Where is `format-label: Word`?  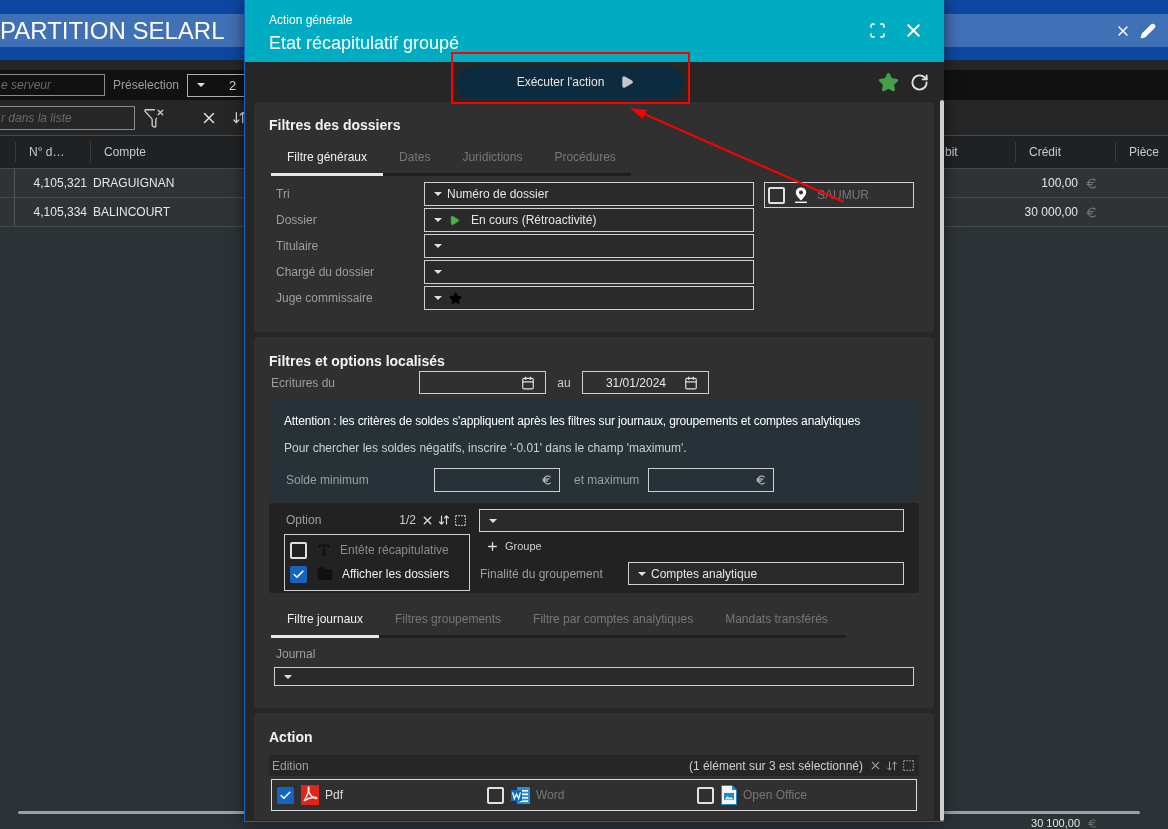
format-label: Word is located at coordinates (550, 795).